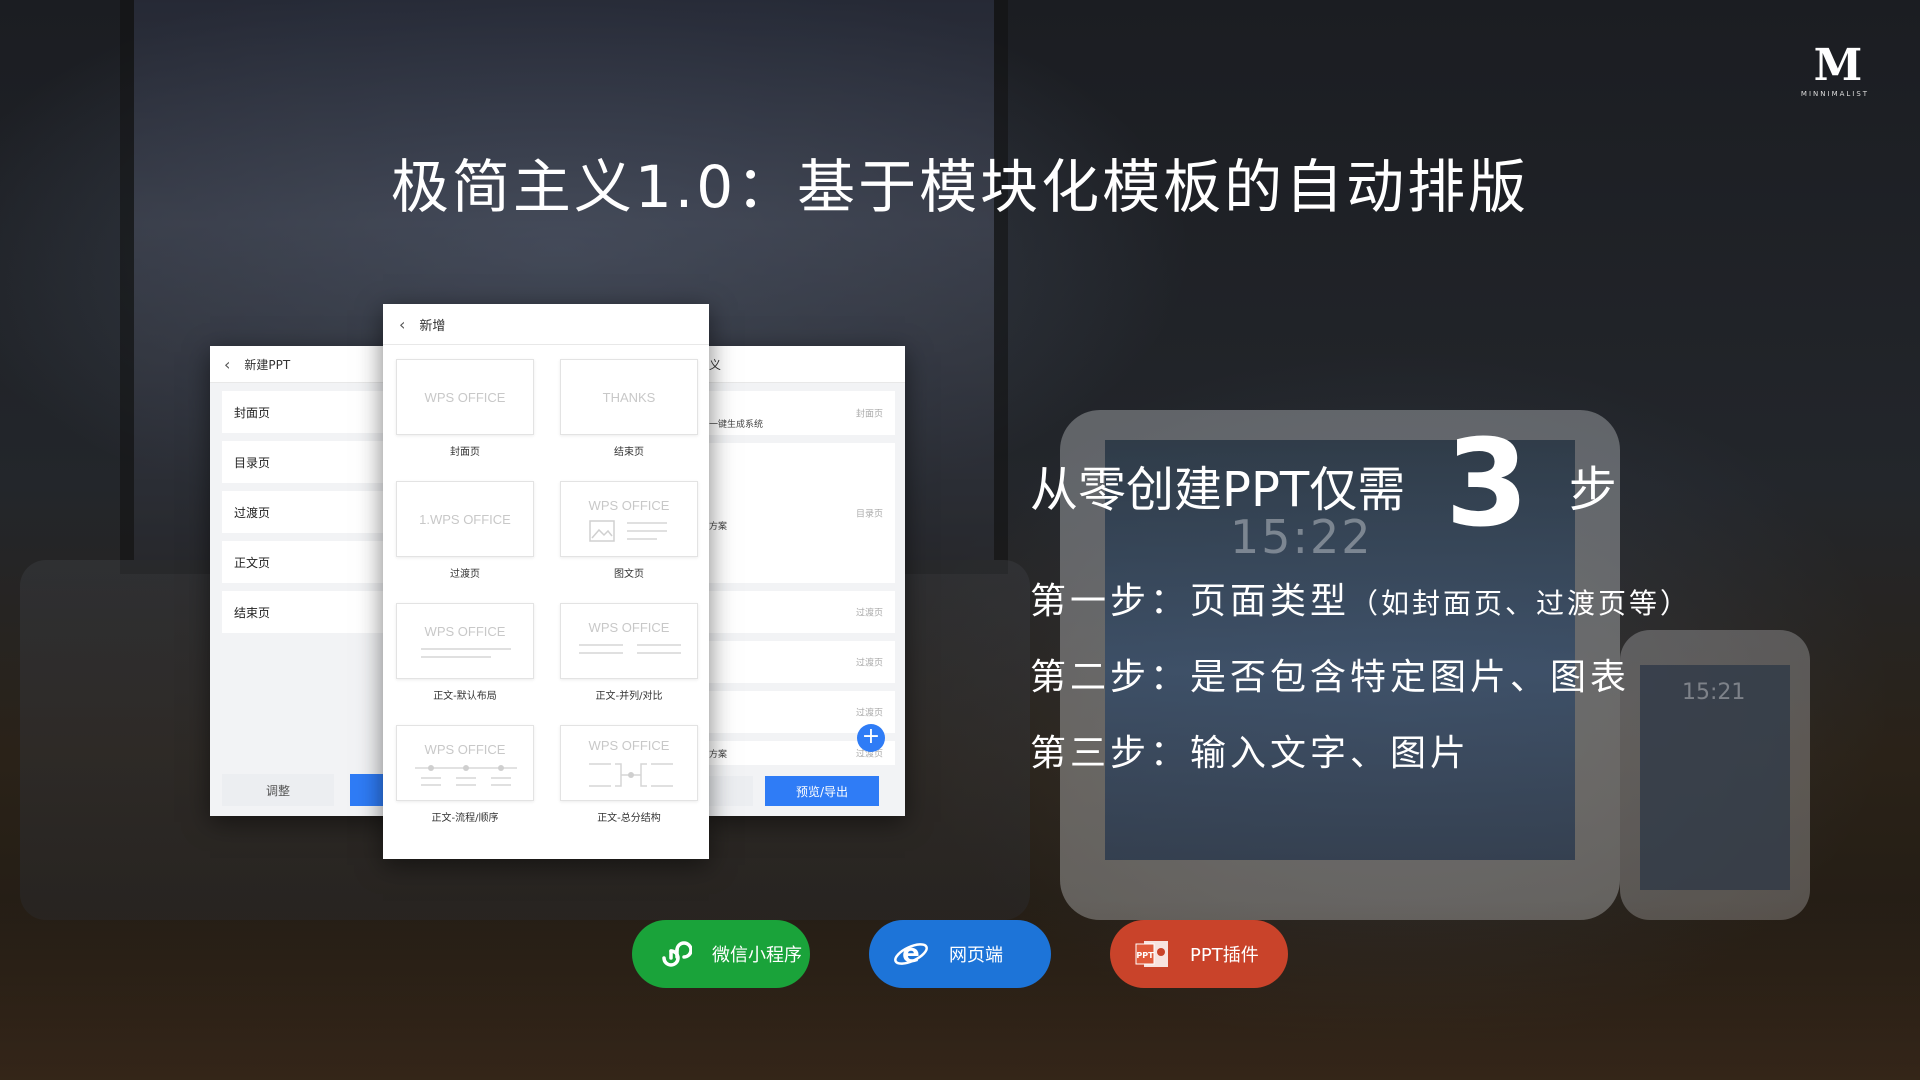 The image size is (1920, 1080). Describe the element at coordinates (1487, 484) in the screenshot. I see `headline-number: 3` at that location.